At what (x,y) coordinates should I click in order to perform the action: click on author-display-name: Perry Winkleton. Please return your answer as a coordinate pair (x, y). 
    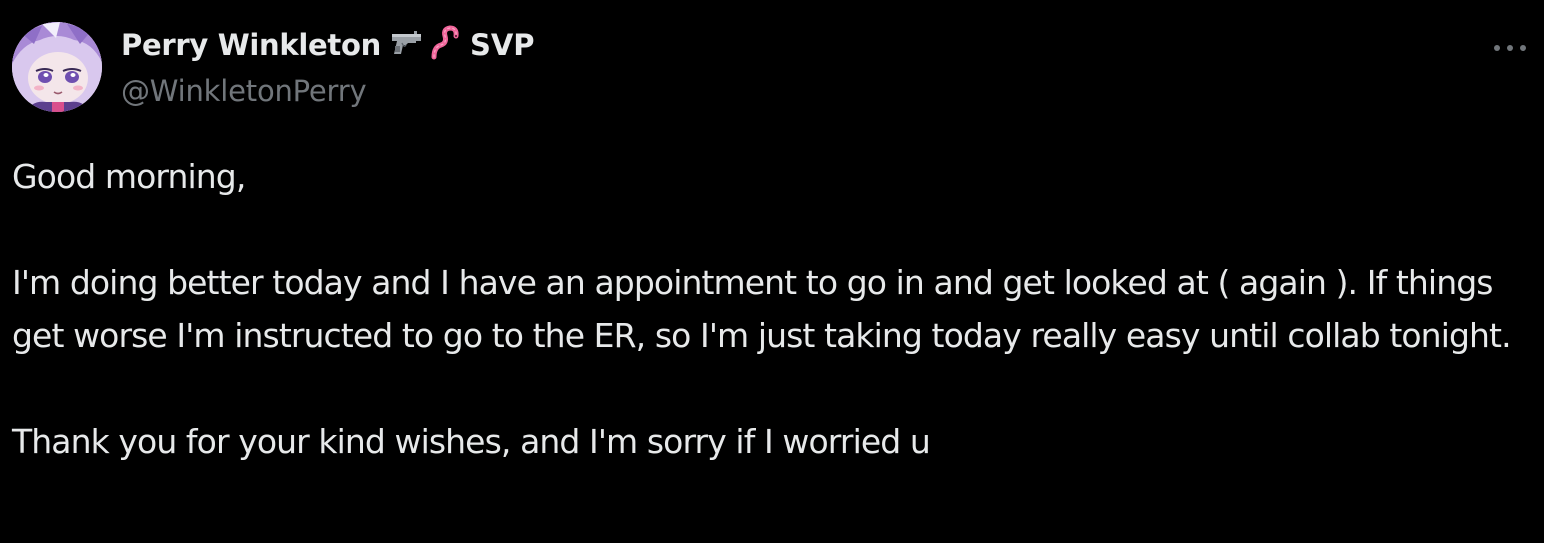
    Looking at the image, I should click on (251, 45).